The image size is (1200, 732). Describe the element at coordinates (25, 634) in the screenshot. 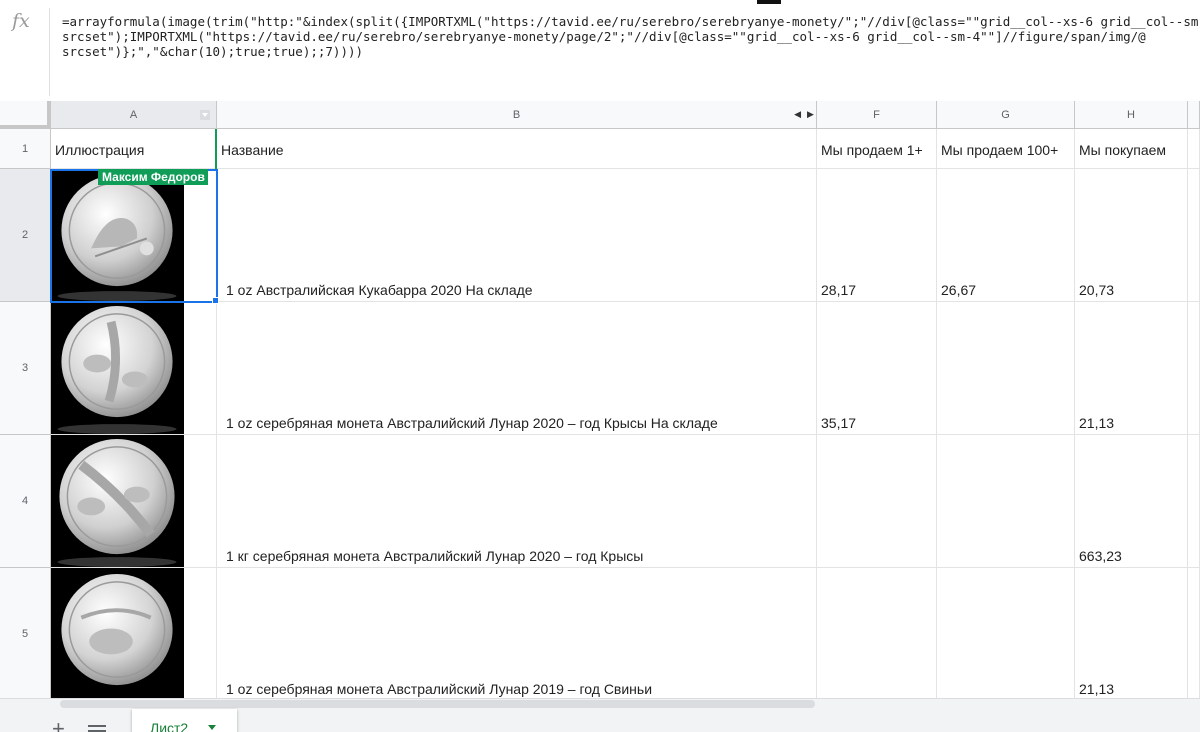

I see `row-header-5: 5` at that location.